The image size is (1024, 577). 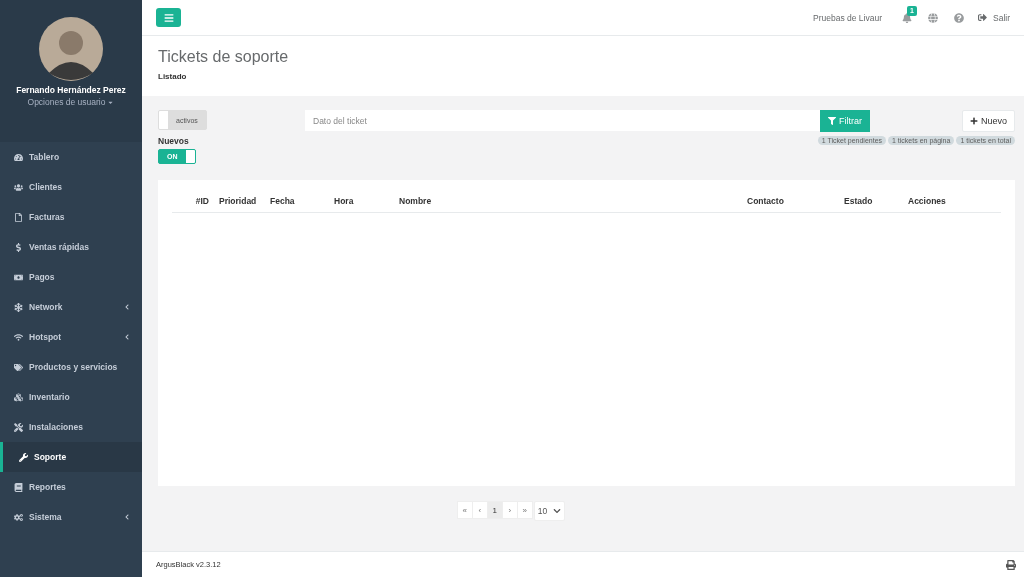 What do you see at coordinates (51, 457) in the screenshot?
I see `sidebar-label: Soporte` at bounding box center [51, 457].